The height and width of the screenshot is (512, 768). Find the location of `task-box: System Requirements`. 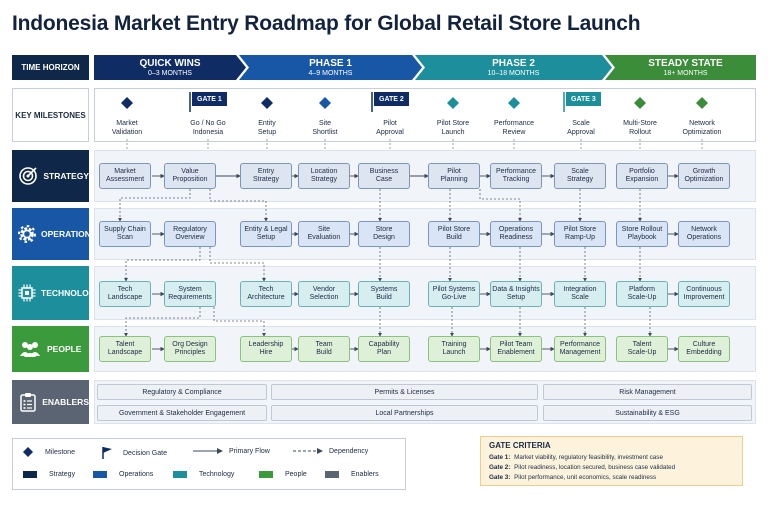

task-box: System Requirements is located at coordinates (190, 294).